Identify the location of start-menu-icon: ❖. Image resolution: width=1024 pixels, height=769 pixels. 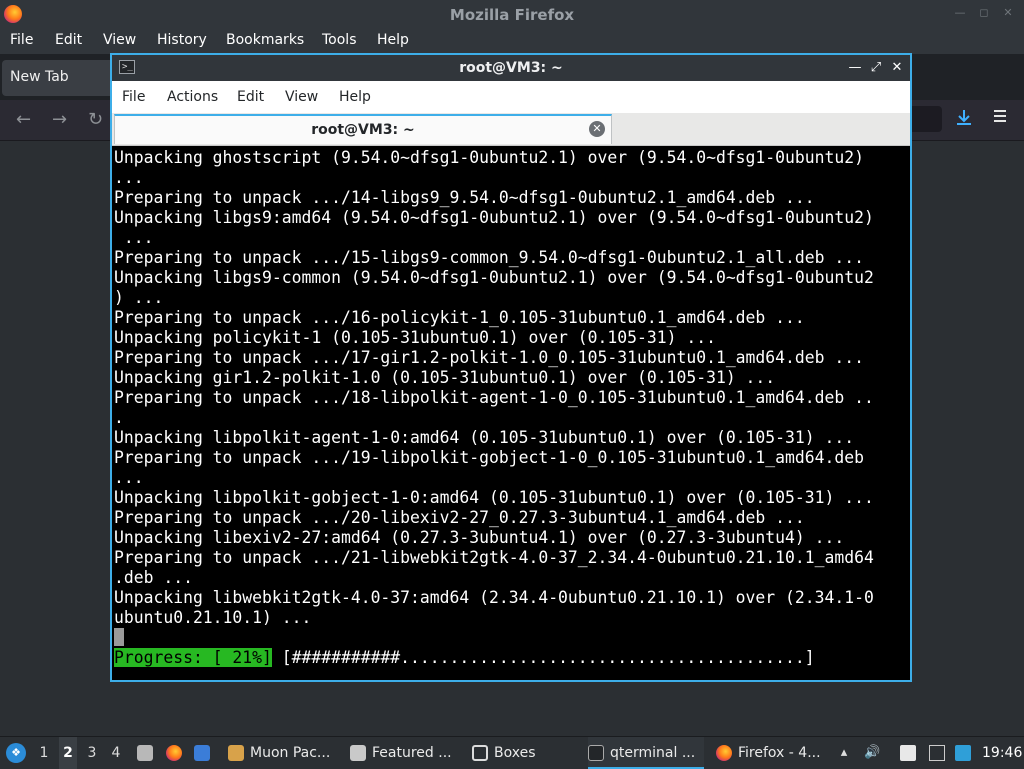
(16, 753).